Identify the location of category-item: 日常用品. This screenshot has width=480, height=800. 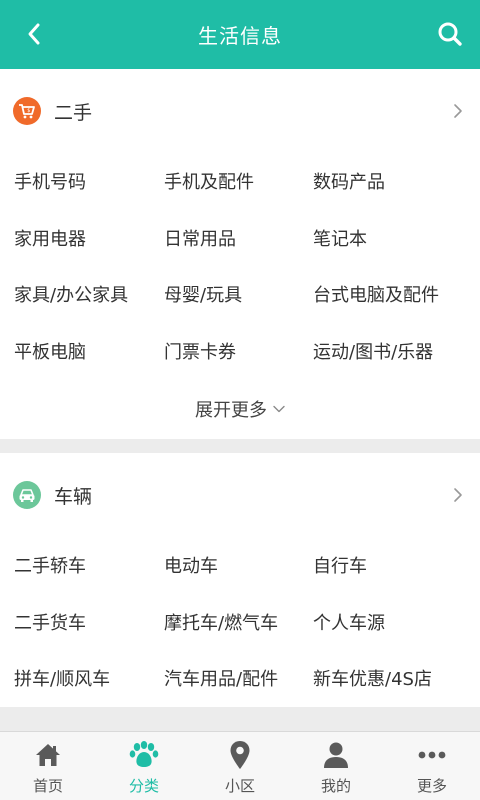
(238, 238).